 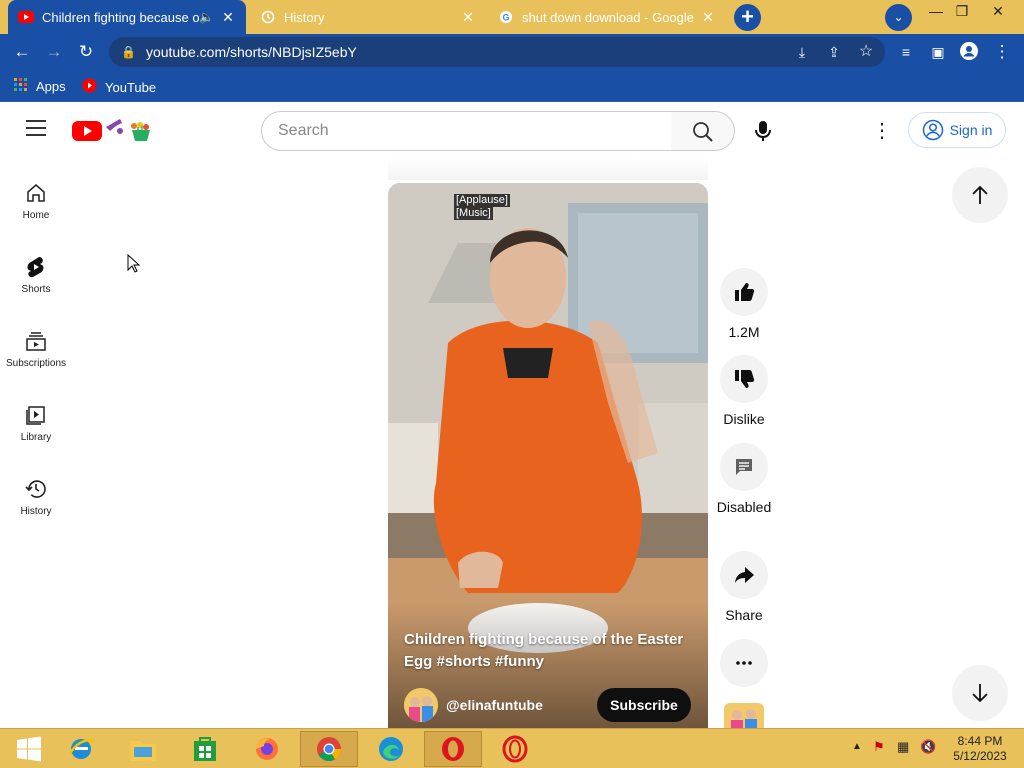 I want to click on previous-short-button, so click(x=980, y=195).